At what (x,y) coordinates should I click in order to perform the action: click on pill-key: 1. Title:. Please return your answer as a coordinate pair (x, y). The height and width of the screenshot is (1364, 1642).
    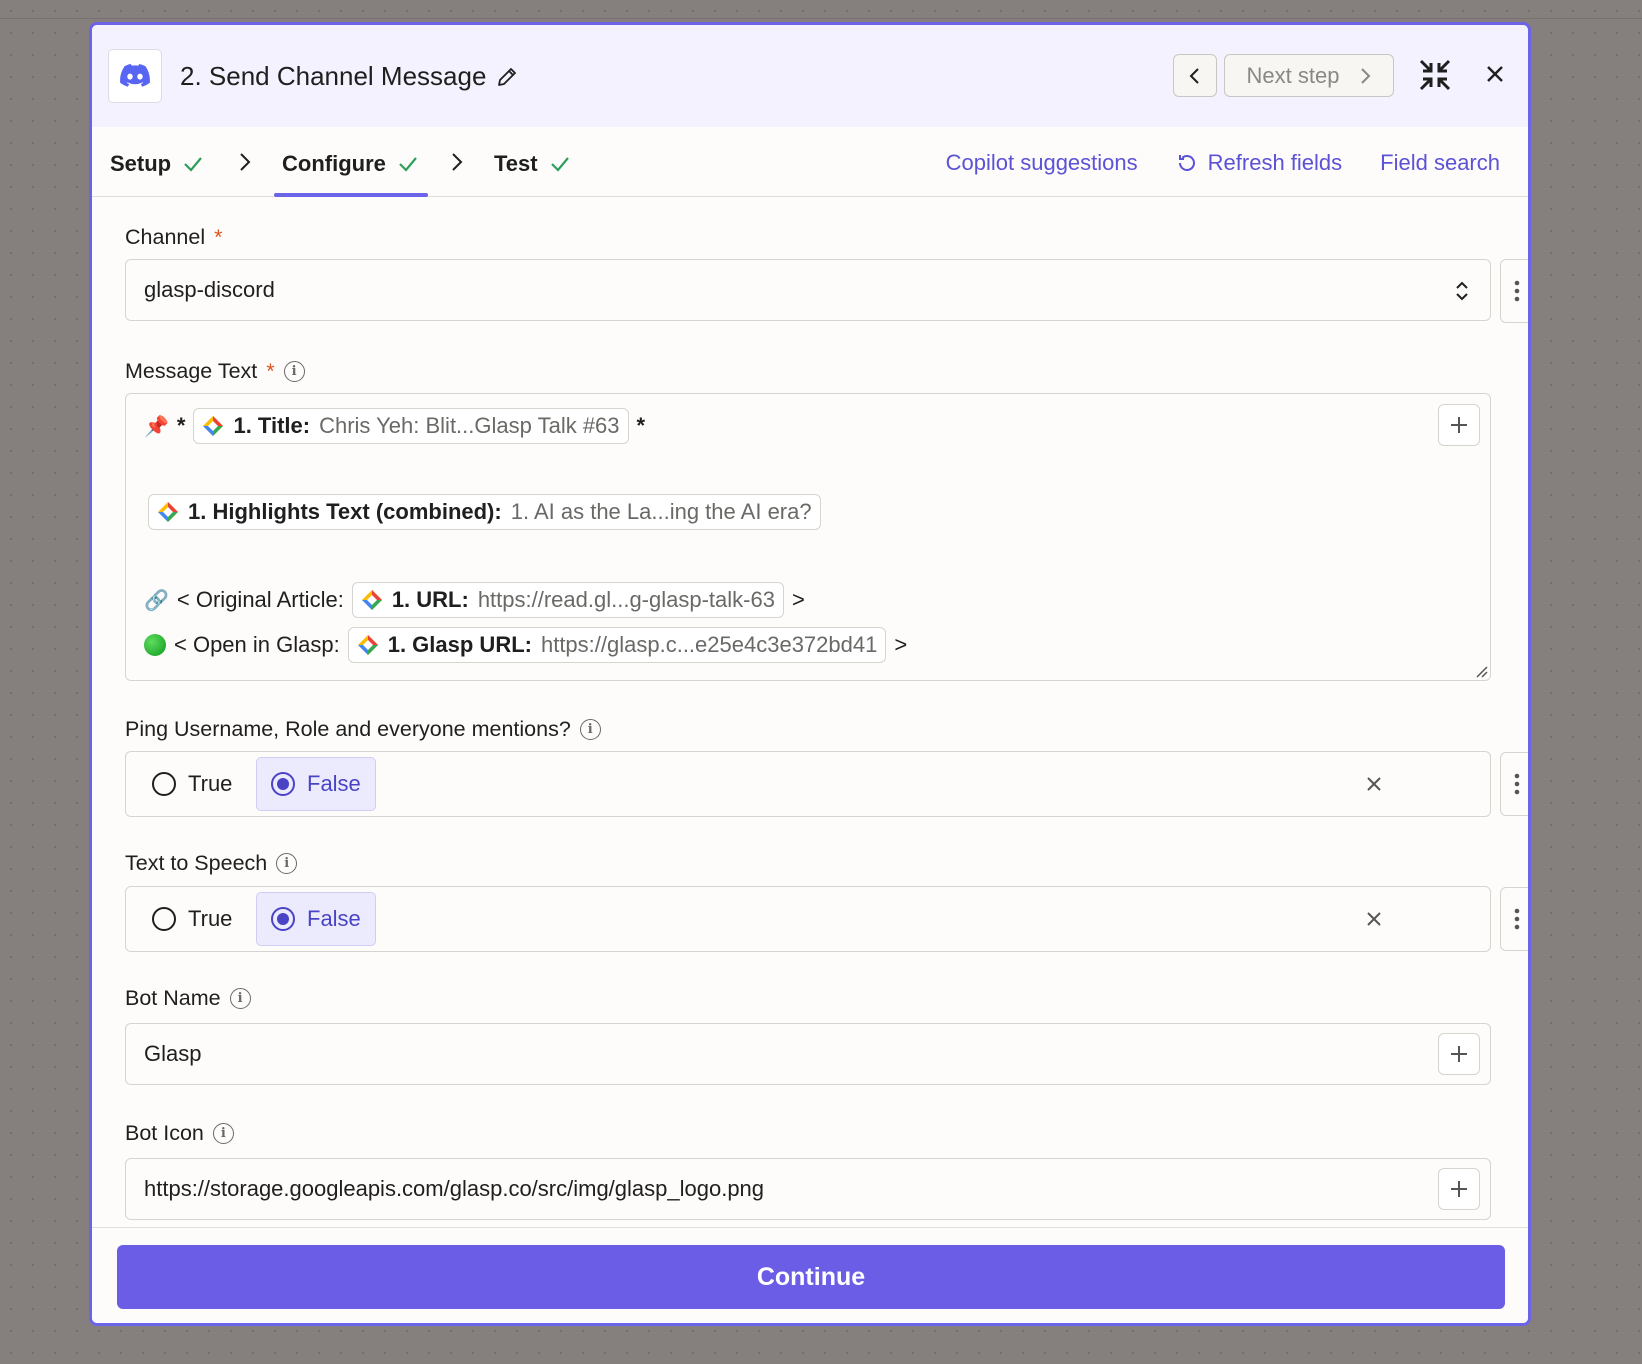
    Looking at the image, I should click on (272, 425).